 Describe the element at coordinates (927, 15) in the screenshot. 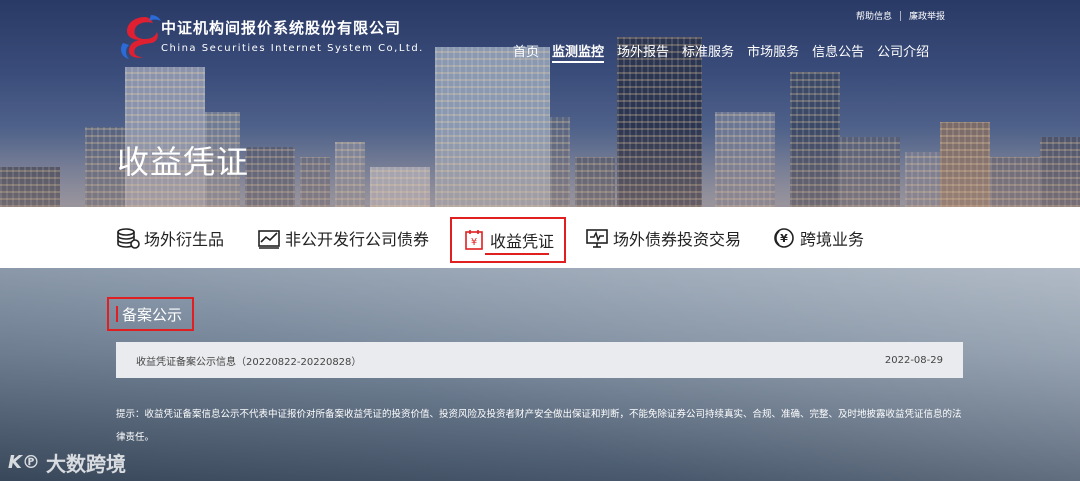

I see `report-link: 廉政举报` at that location.